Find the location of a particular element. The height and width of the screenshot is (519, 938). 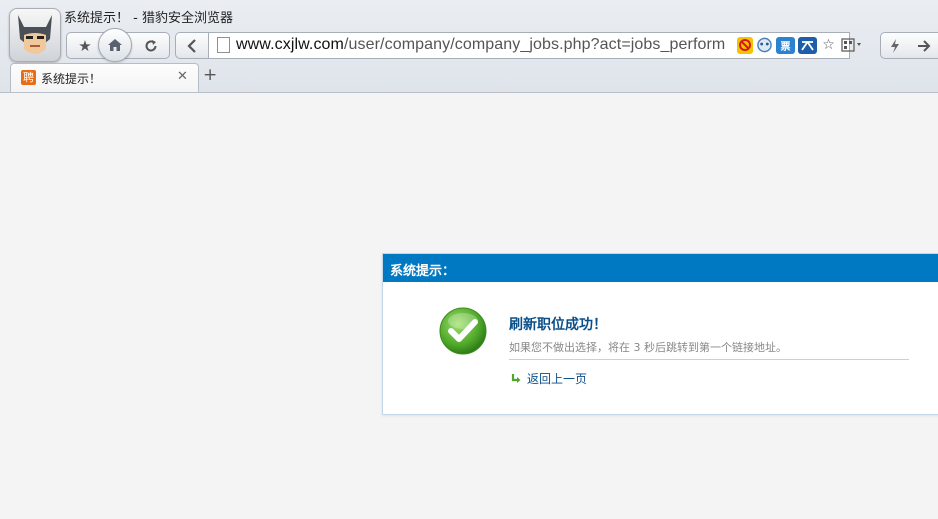

back-link: 返回上一页 is located at coordinates (549, 378).